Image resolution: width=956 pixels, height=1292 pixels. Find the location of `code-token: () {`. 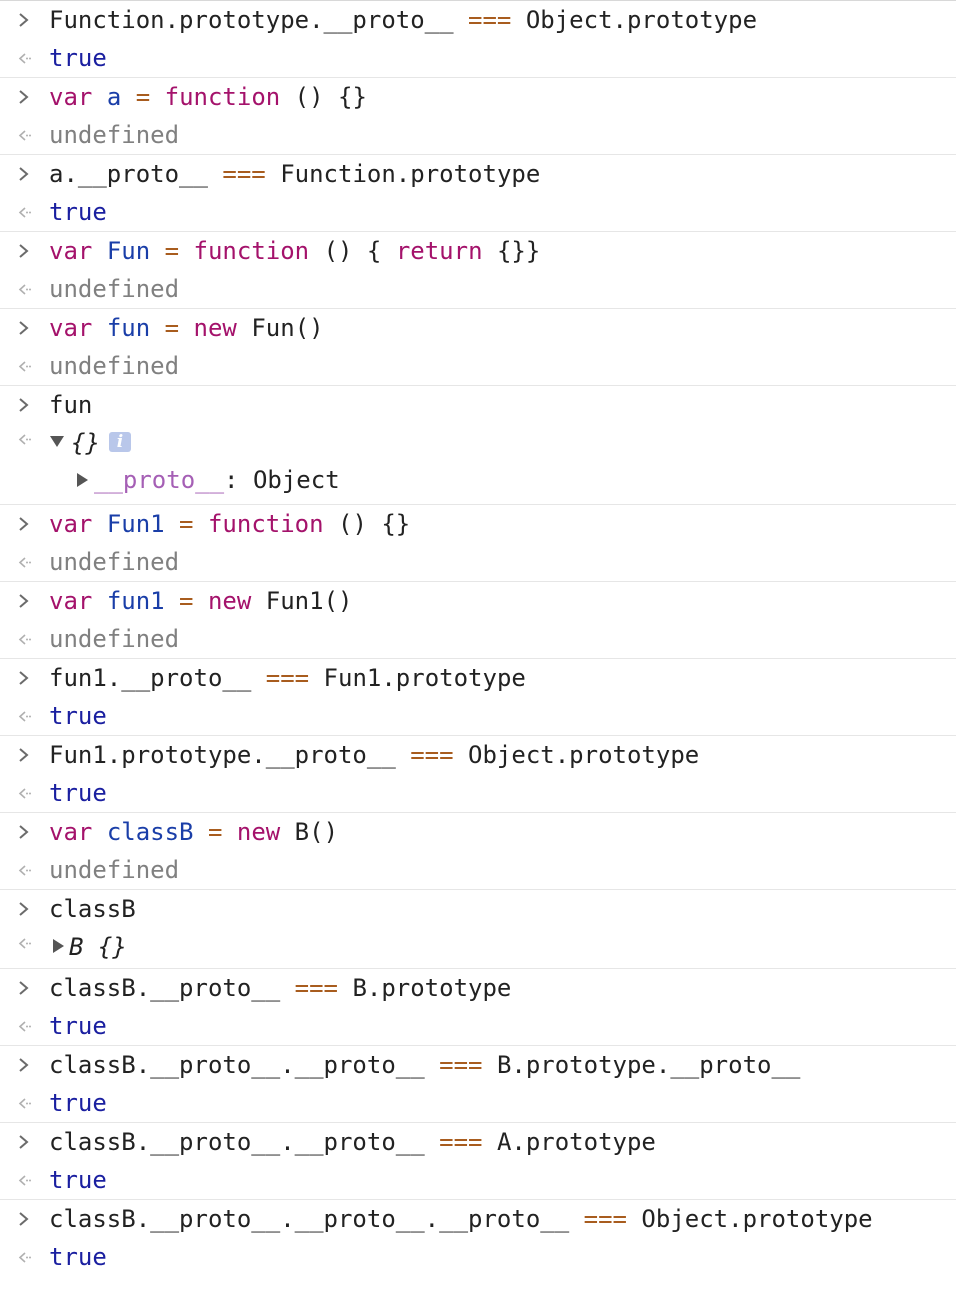

code-token: () { is located at coordinates (352, 251).